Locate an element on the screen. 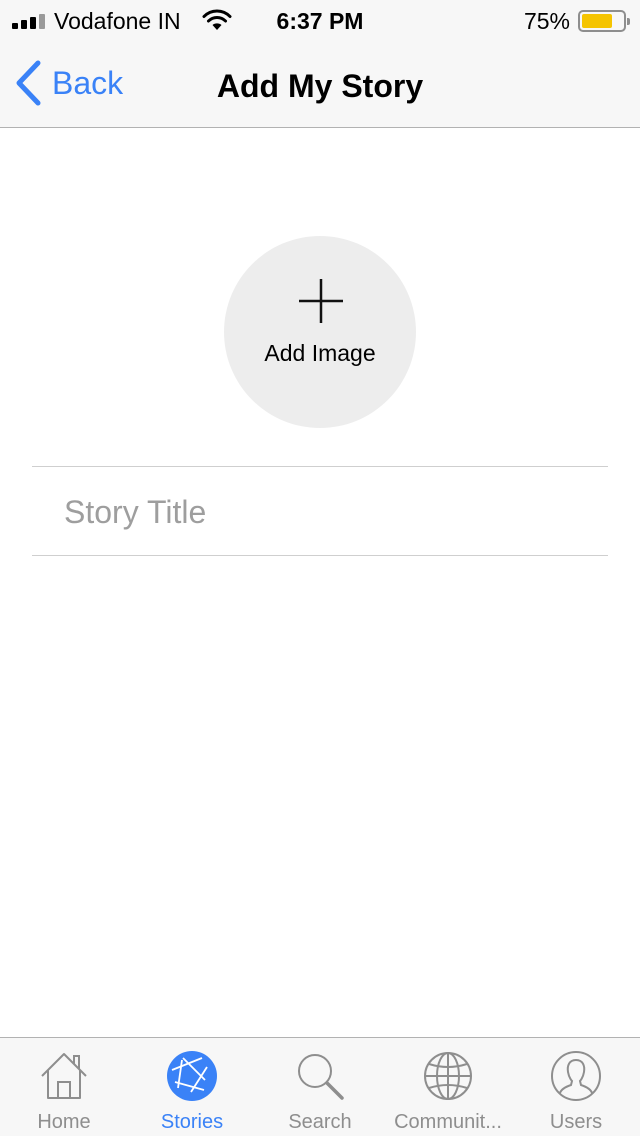 This screenshot has height=1136, width=640. tab-label: Users is located at coordinates (576, 1122).